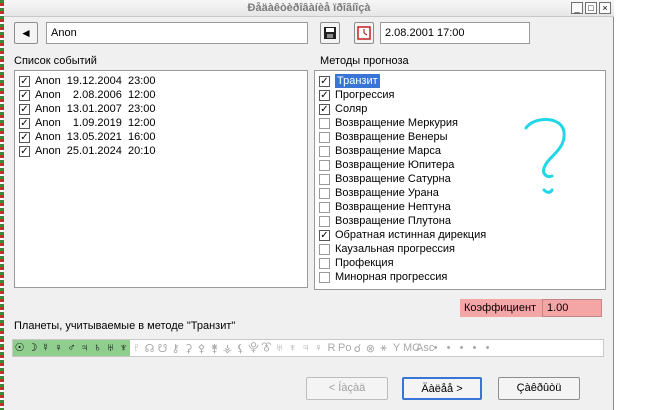 The image size is (652, 410). Describe the element at coordinates (539, 388) in the screenshot. I see `cancel-button: Çàêðûòü` at that location.